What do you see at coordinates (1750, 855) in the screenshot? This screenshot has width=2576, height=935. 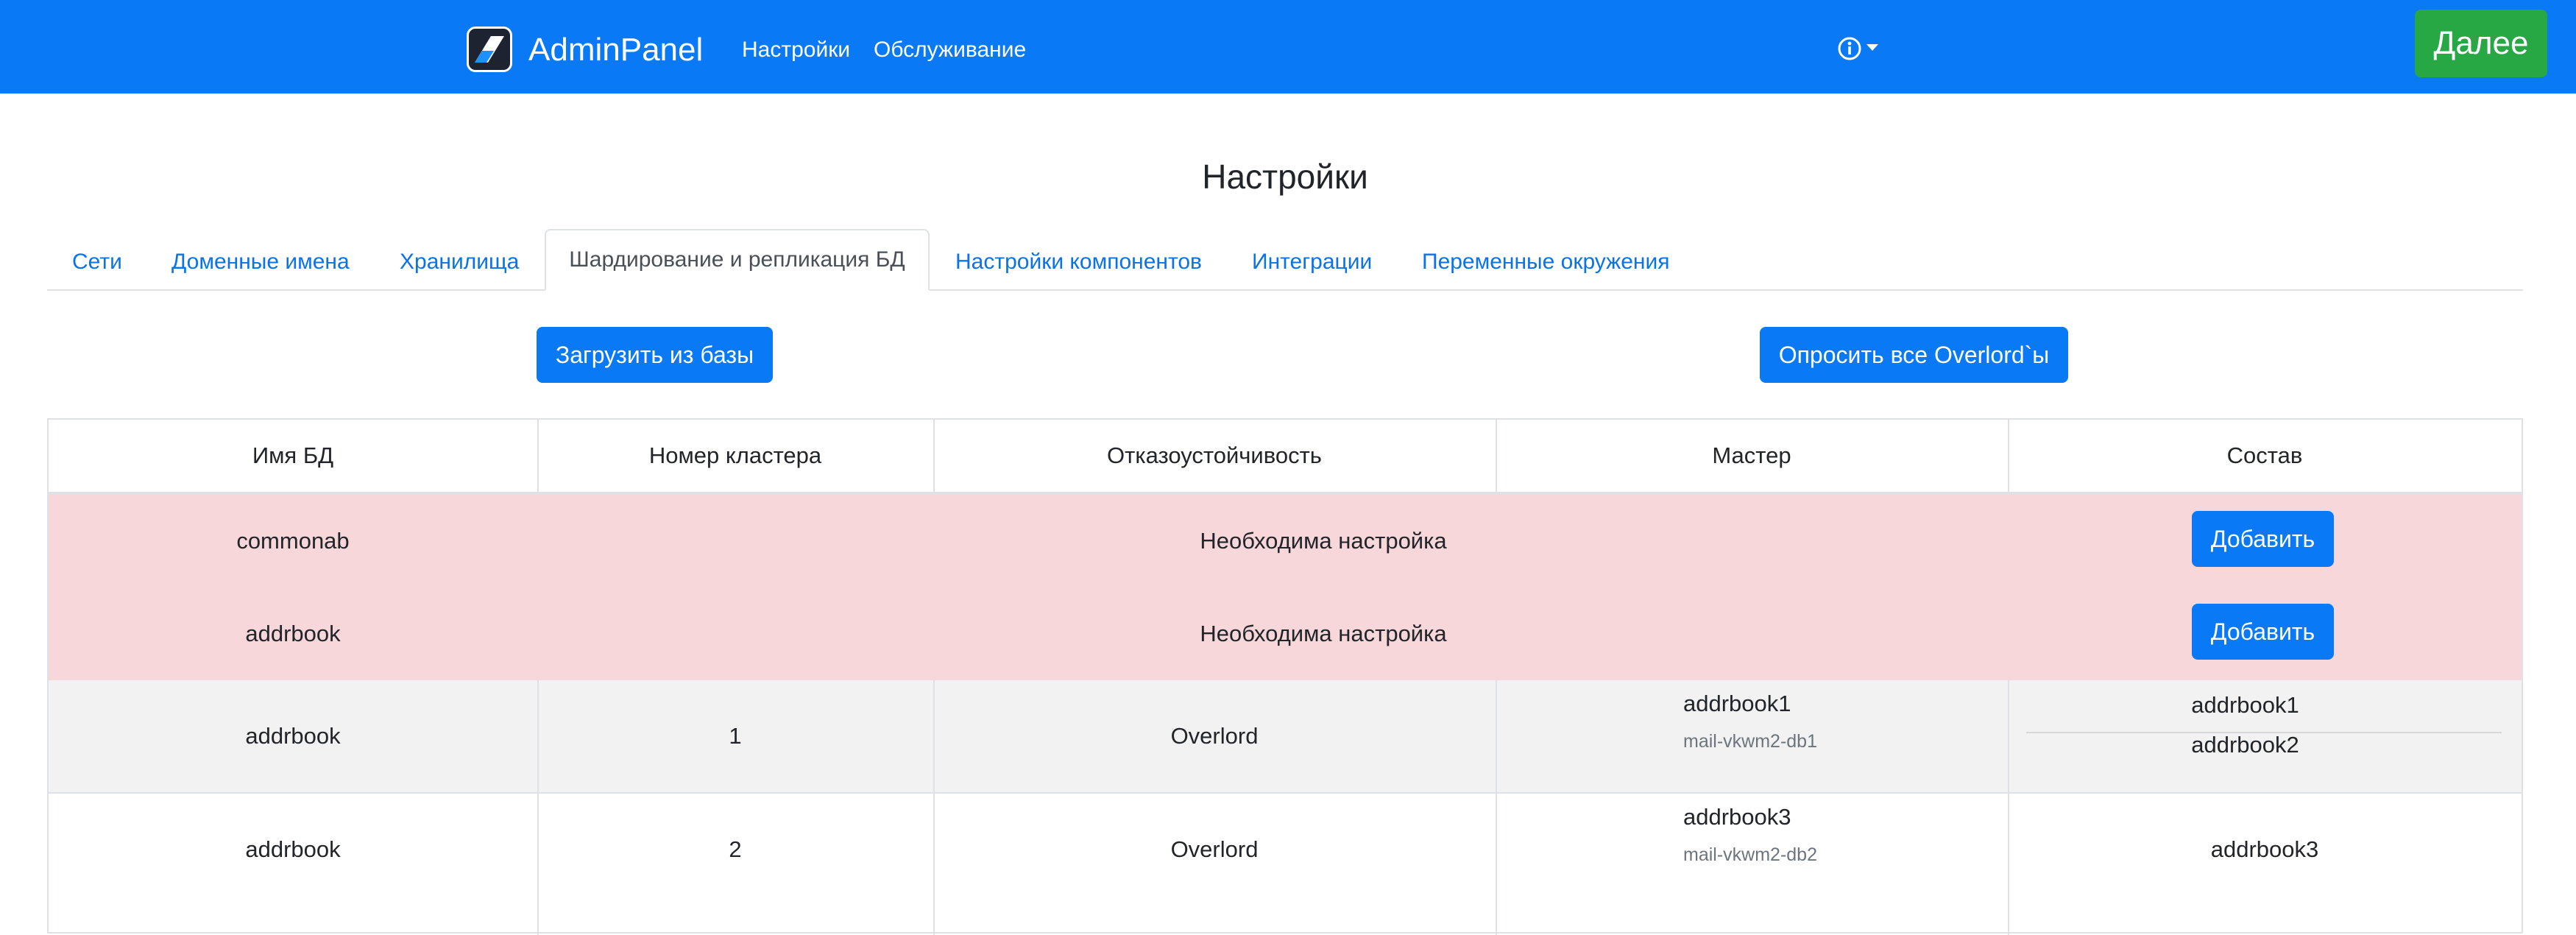 I see `master-host: mail-vkwm2-db2` at bounding box center [1750, 855].